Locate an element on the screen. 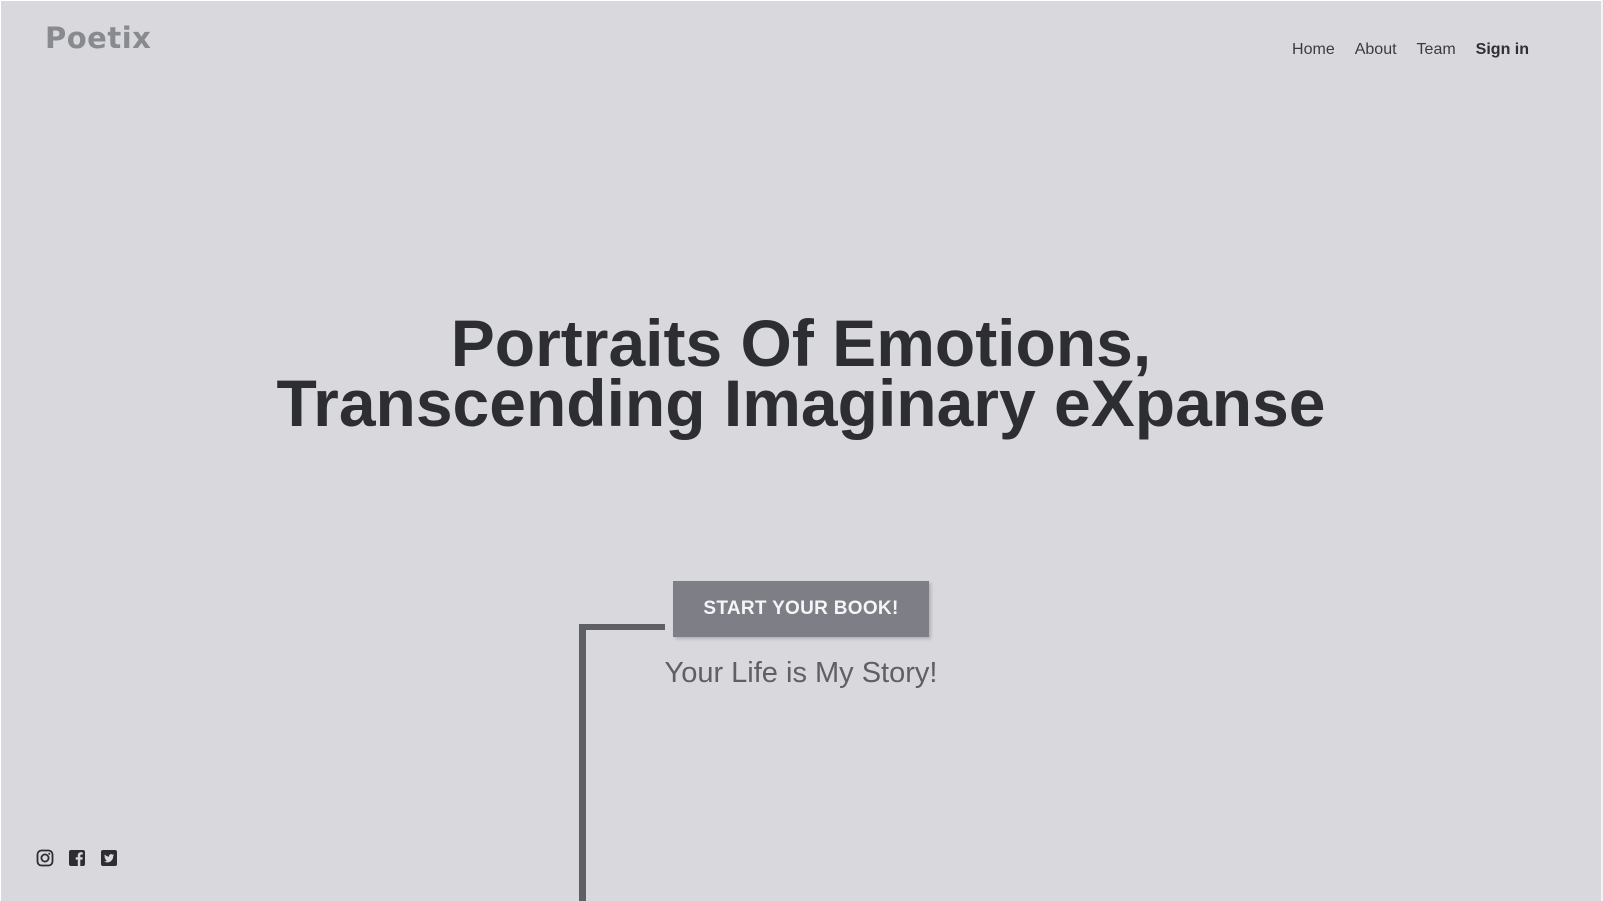 This screenshot has height=901, width=1603. brand-logo: Poetix is located at coordinates (98, 38).